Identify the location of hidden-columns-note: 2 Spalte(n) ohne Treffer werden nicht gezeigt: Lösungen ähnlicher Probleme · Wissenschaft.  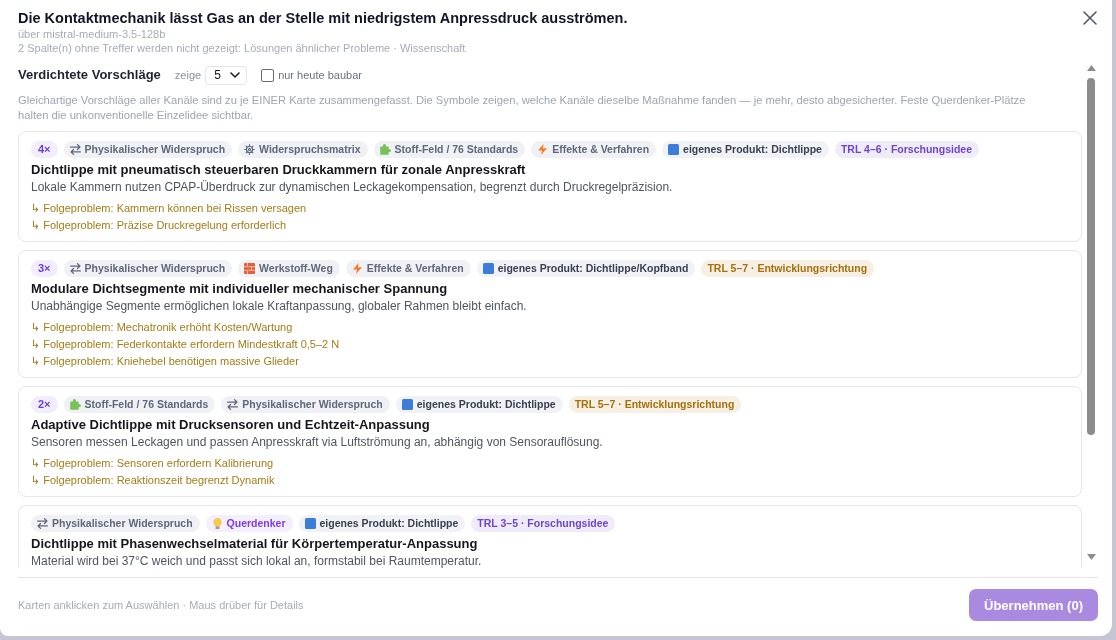
(242, 48).